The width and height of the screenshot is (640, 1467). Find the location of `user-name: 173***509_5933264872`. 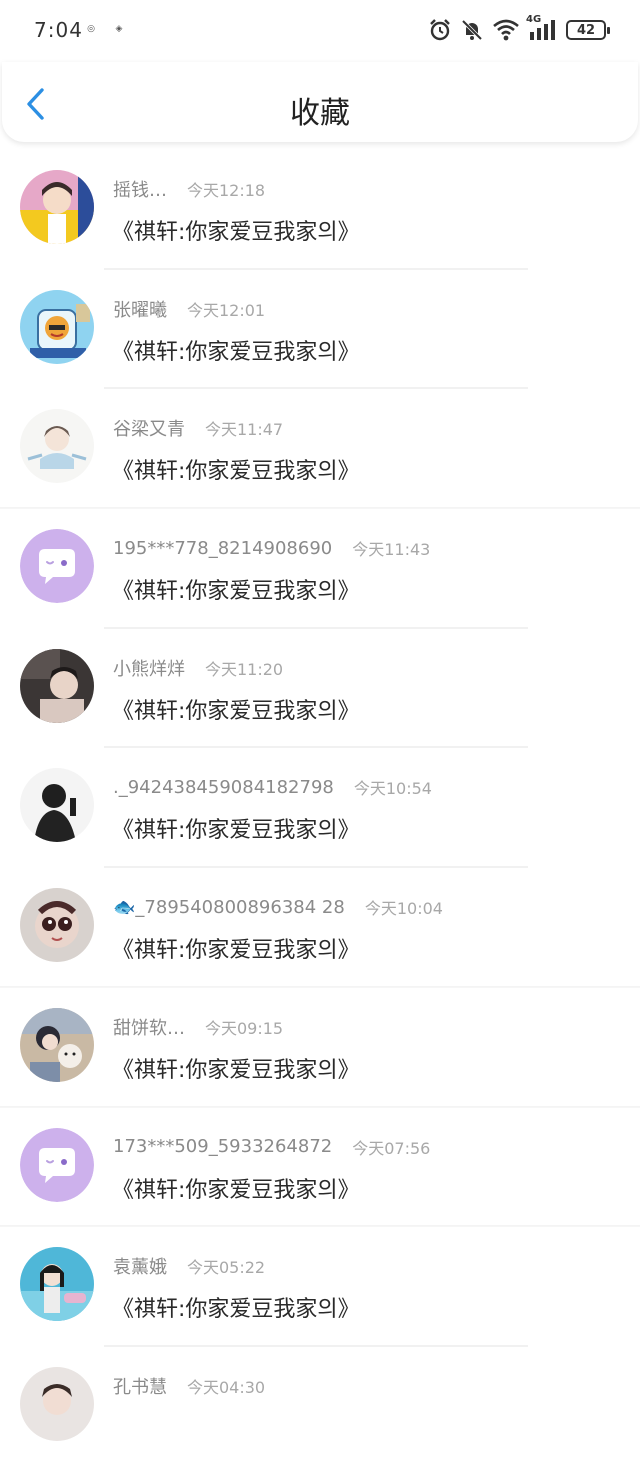

user-name: 173***509_5933264872 is located at coordinates (223, 1146).